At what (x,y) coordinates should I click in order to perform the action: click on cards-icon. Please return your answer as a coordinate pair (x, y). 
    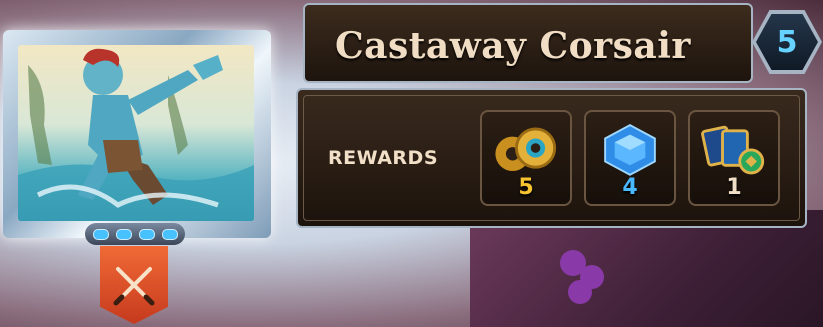
    Looking at the image, I should click on (733, 150).